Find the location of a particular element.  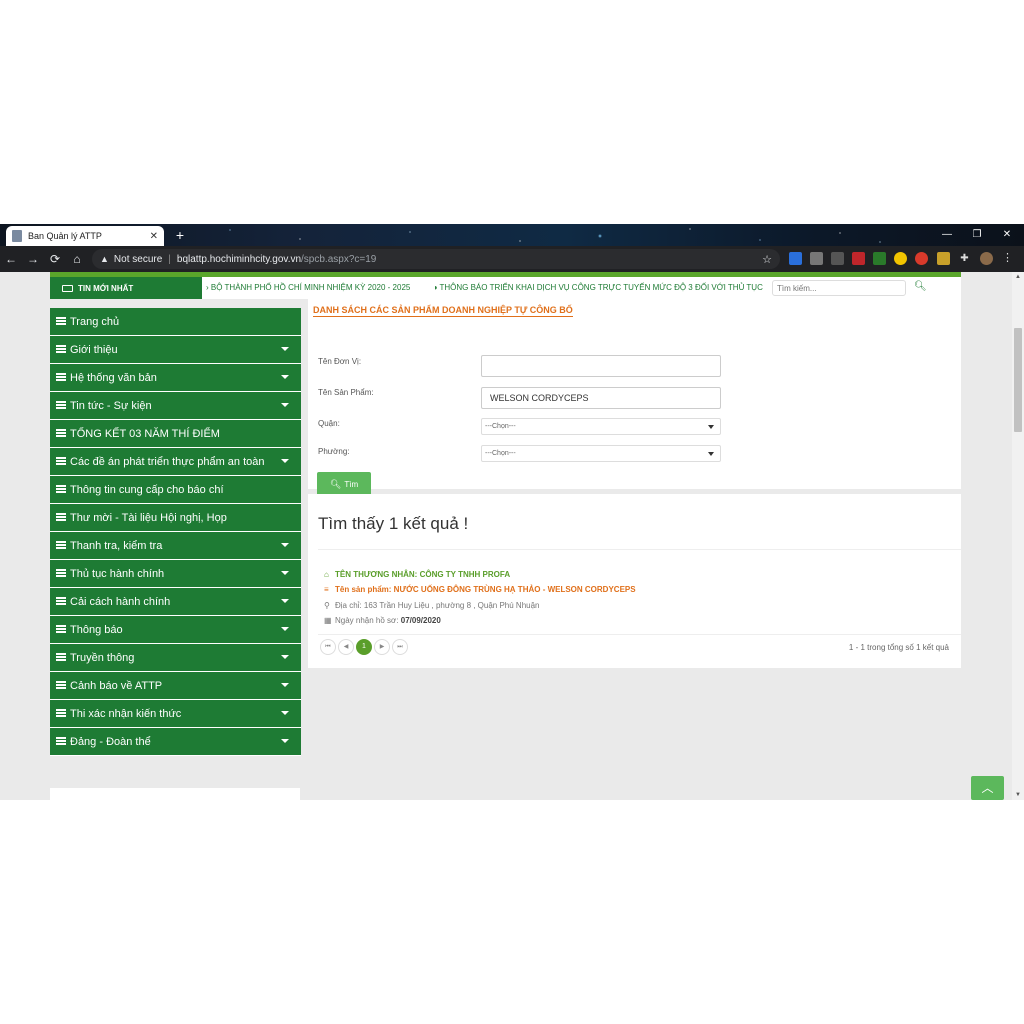

last-page-icon: ⏭ is located at coordinates (400, 647).